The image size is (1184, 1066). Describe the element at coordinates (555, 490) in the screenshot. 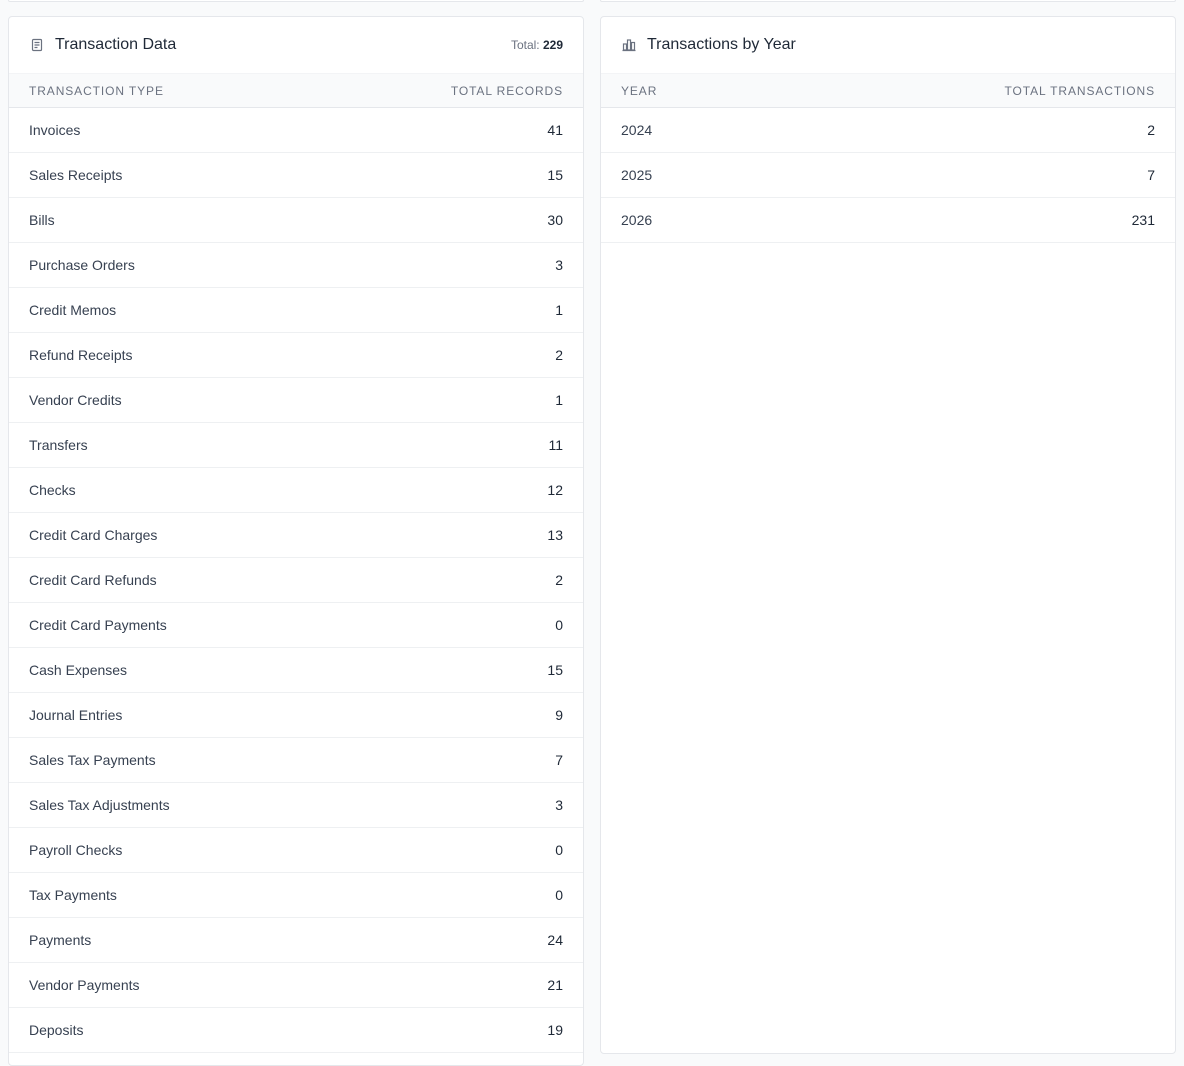

I see `table-row-value: 12` at that location.